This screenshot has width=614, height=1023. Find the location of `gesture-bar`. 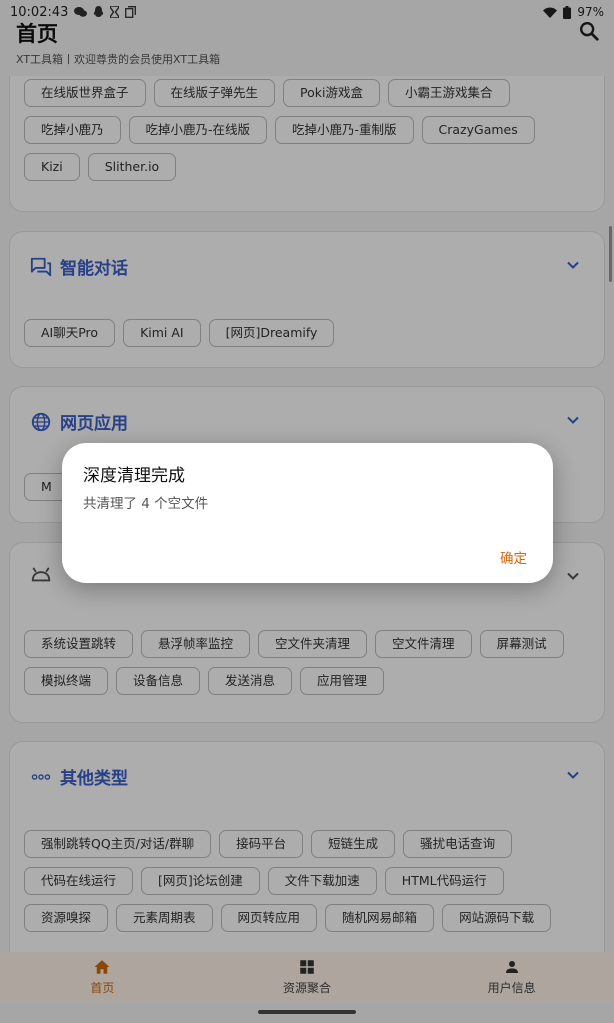

gesture-bar is located at coordinates (307, 1012).